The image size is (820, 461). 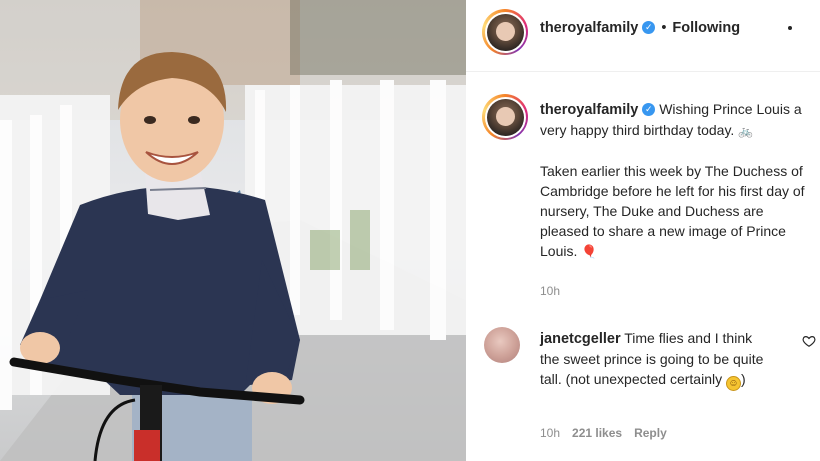 What do you see at coordinates (733, 383) in the screenshot?
I see `smile-emoji-icon: ☺` at bounding box center [733, 383].